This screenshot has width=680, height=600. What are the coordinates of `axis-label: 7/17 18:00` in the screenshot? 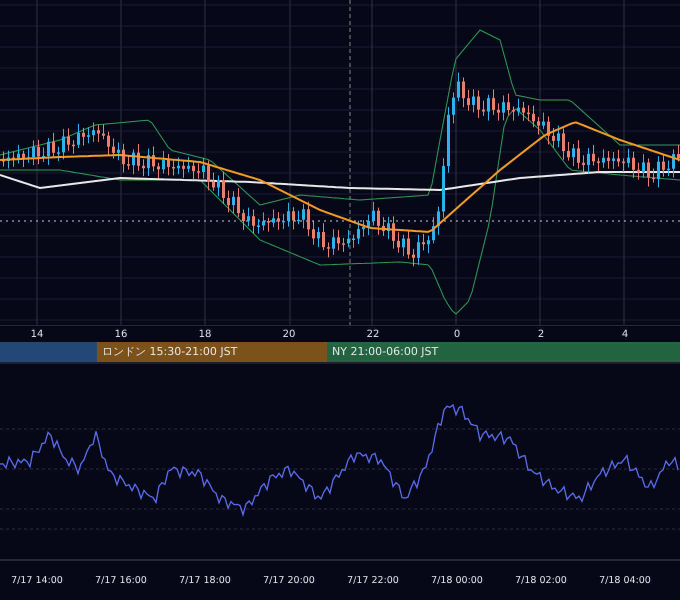 It's located at (205, 580).